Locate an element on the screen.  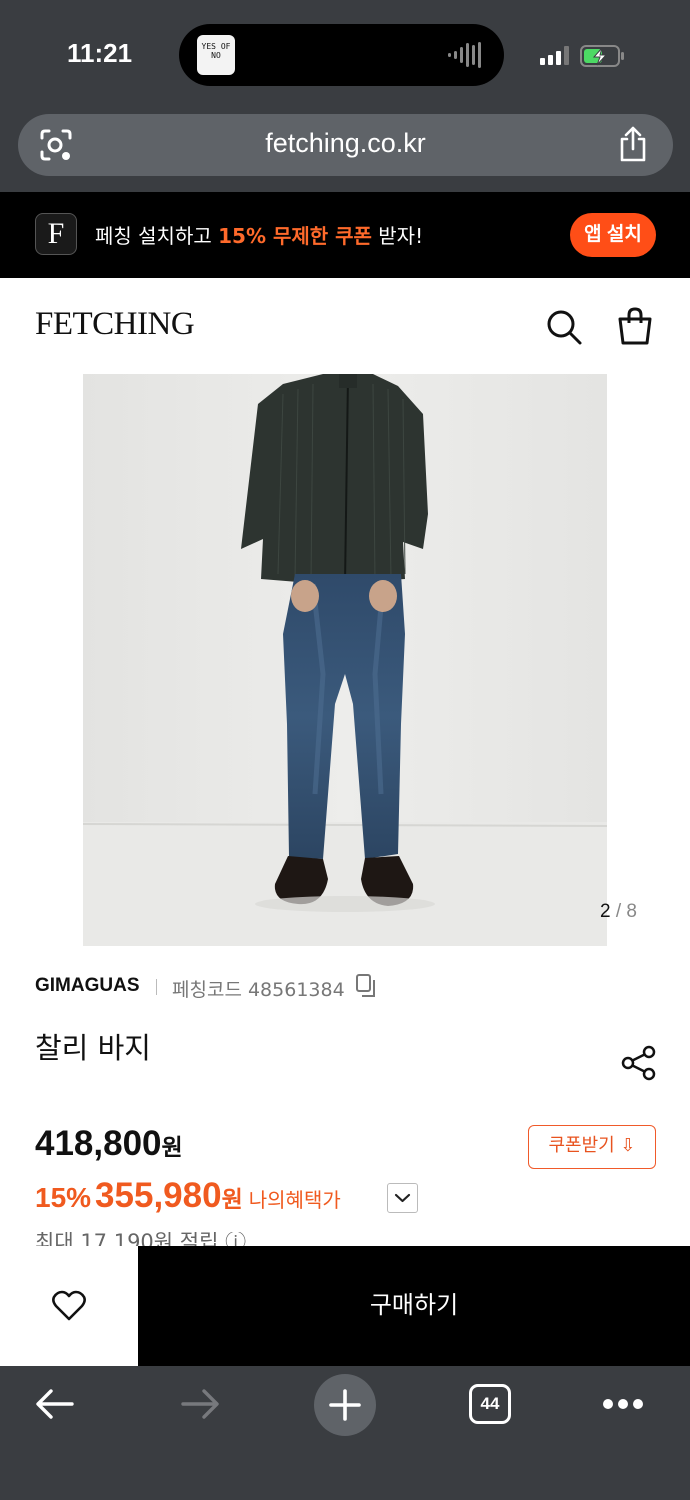
points-info-partial: 최대 17,190원 적립 ⓘ is located at coordinates (140, 1239).